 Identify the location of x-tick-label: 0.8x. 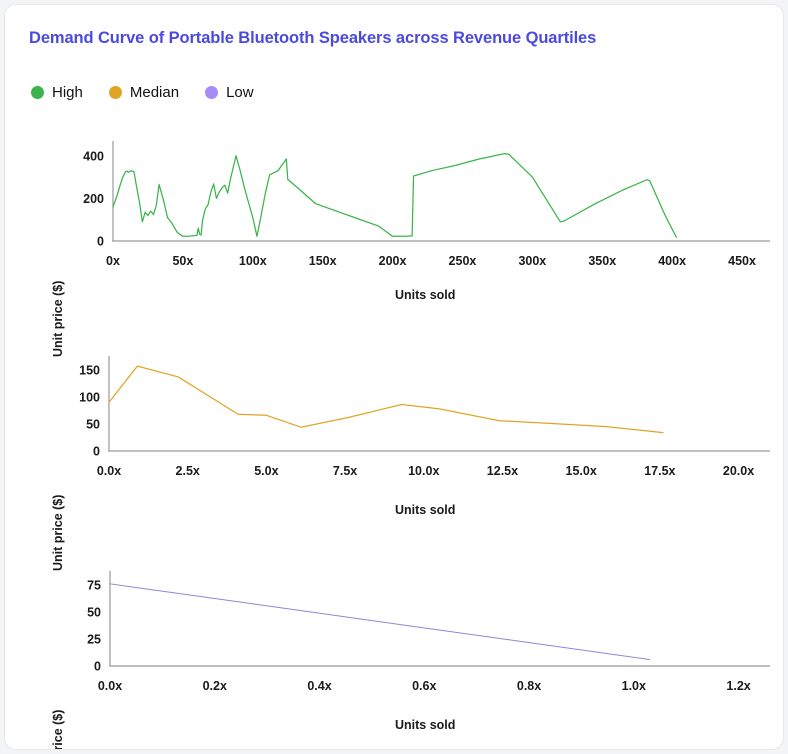
(529, 686).